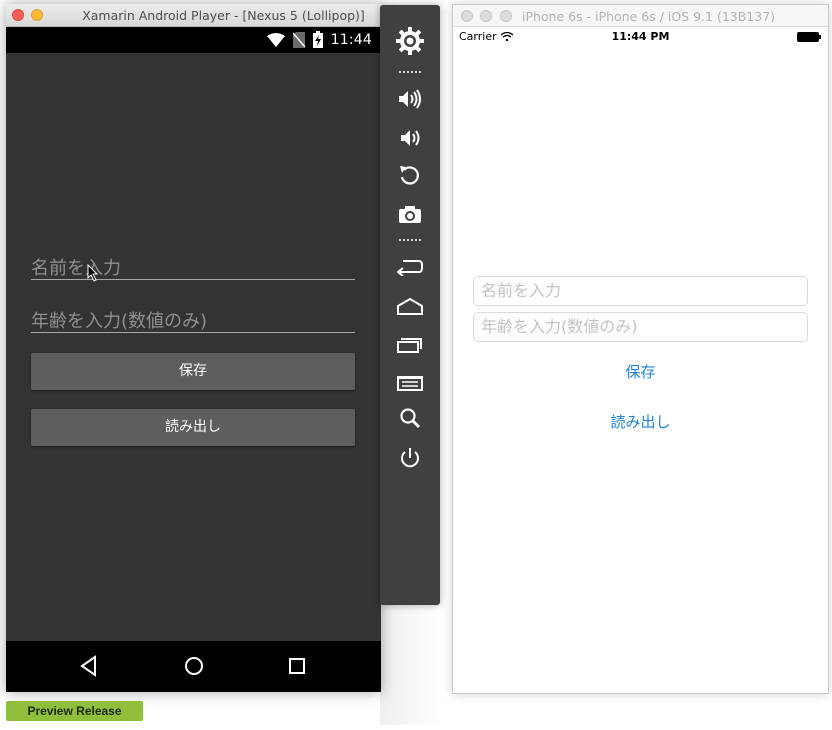 The height and width of the screenshot is (730, 832). Describe the element at coordinates (649, 16) in the screenshot. I see `ios-window-title: iPhone 6s - iPhone 6s / iOS 9.1 (13B137)` at that location.